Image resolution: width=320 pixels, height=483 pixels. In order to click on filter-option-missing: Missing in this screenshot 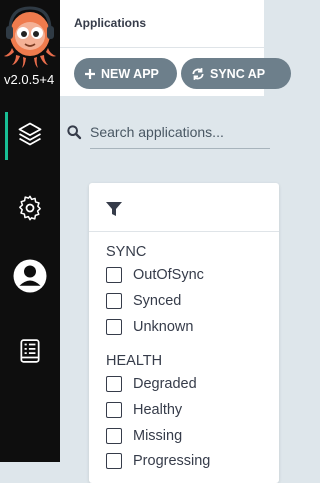, I will do `click(144, 436)`.